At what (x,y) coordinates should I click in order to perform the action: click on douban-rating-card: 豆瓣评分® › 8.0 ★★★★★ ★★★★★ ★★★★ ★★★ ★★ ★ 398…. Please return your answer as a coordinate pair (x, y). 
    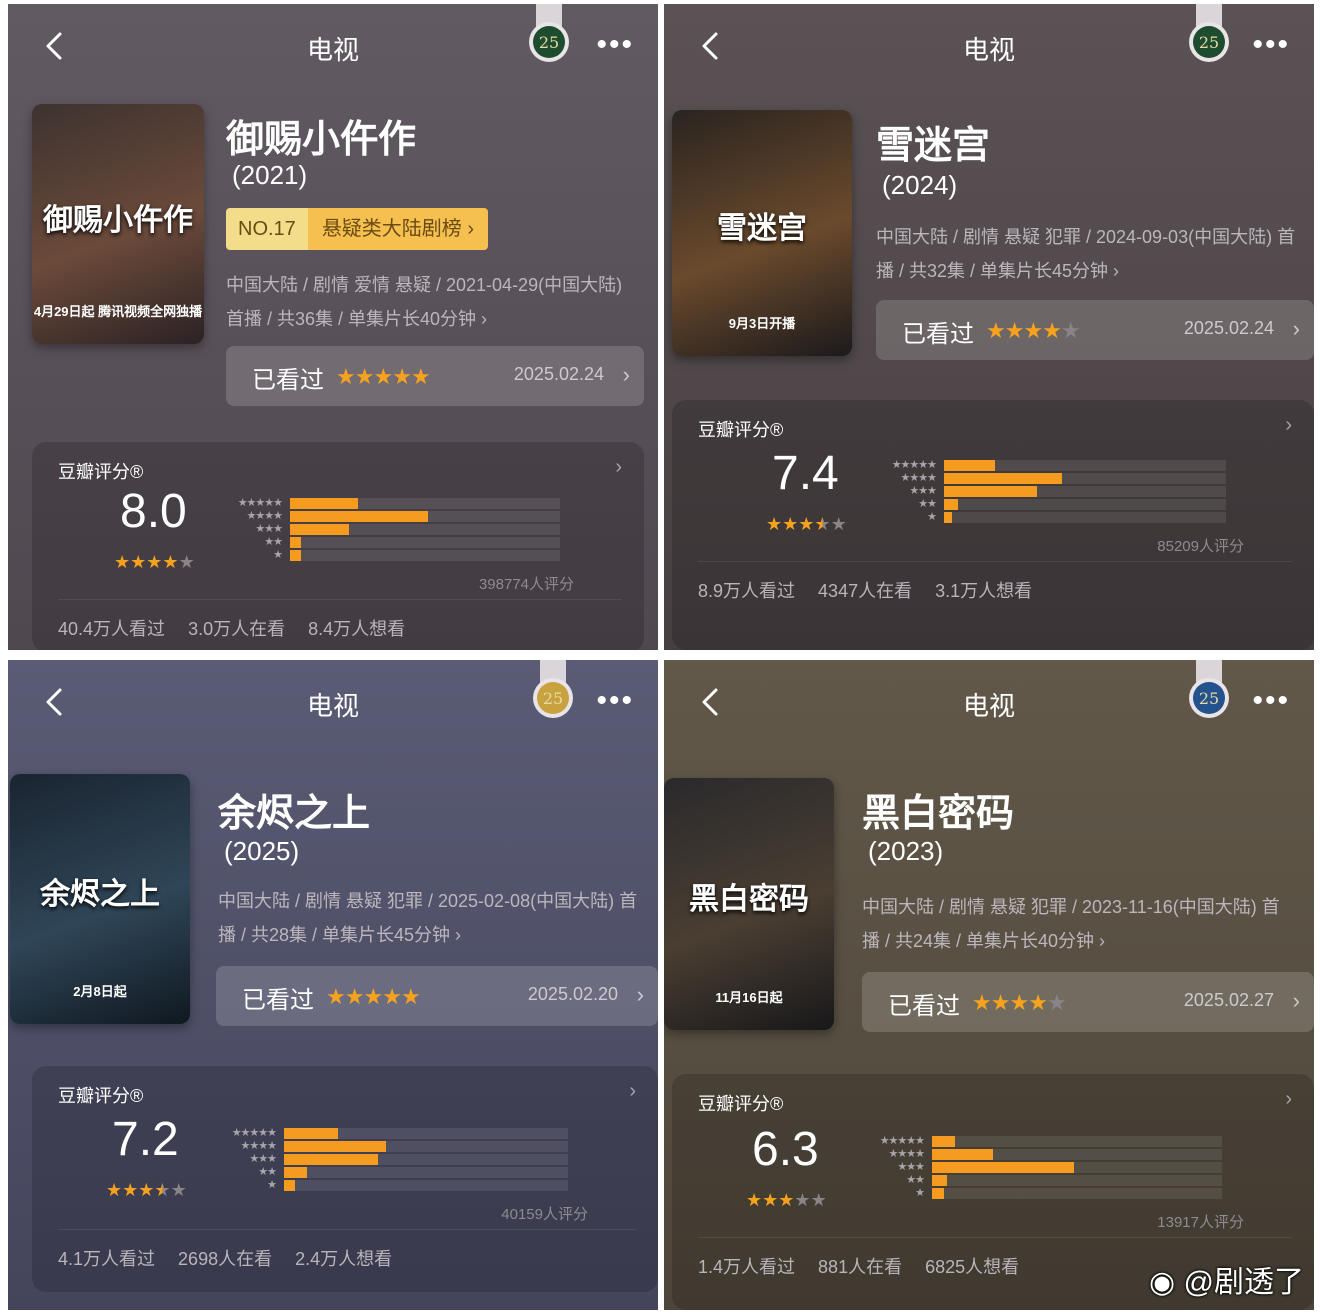
    Looking at the image, I should click on (338, 546).